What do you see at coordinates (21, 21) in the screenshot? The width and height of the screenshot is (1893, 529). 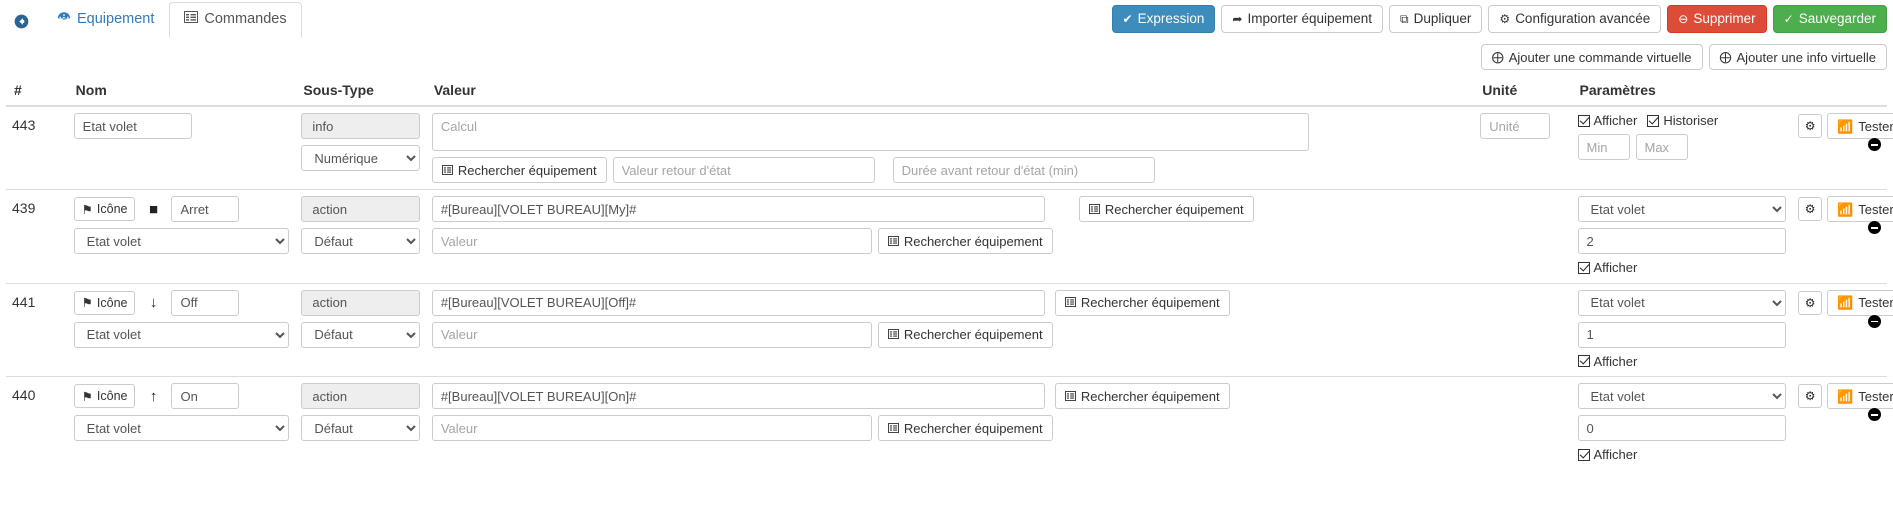 I see `back-button` at bounding box center [21, 21].